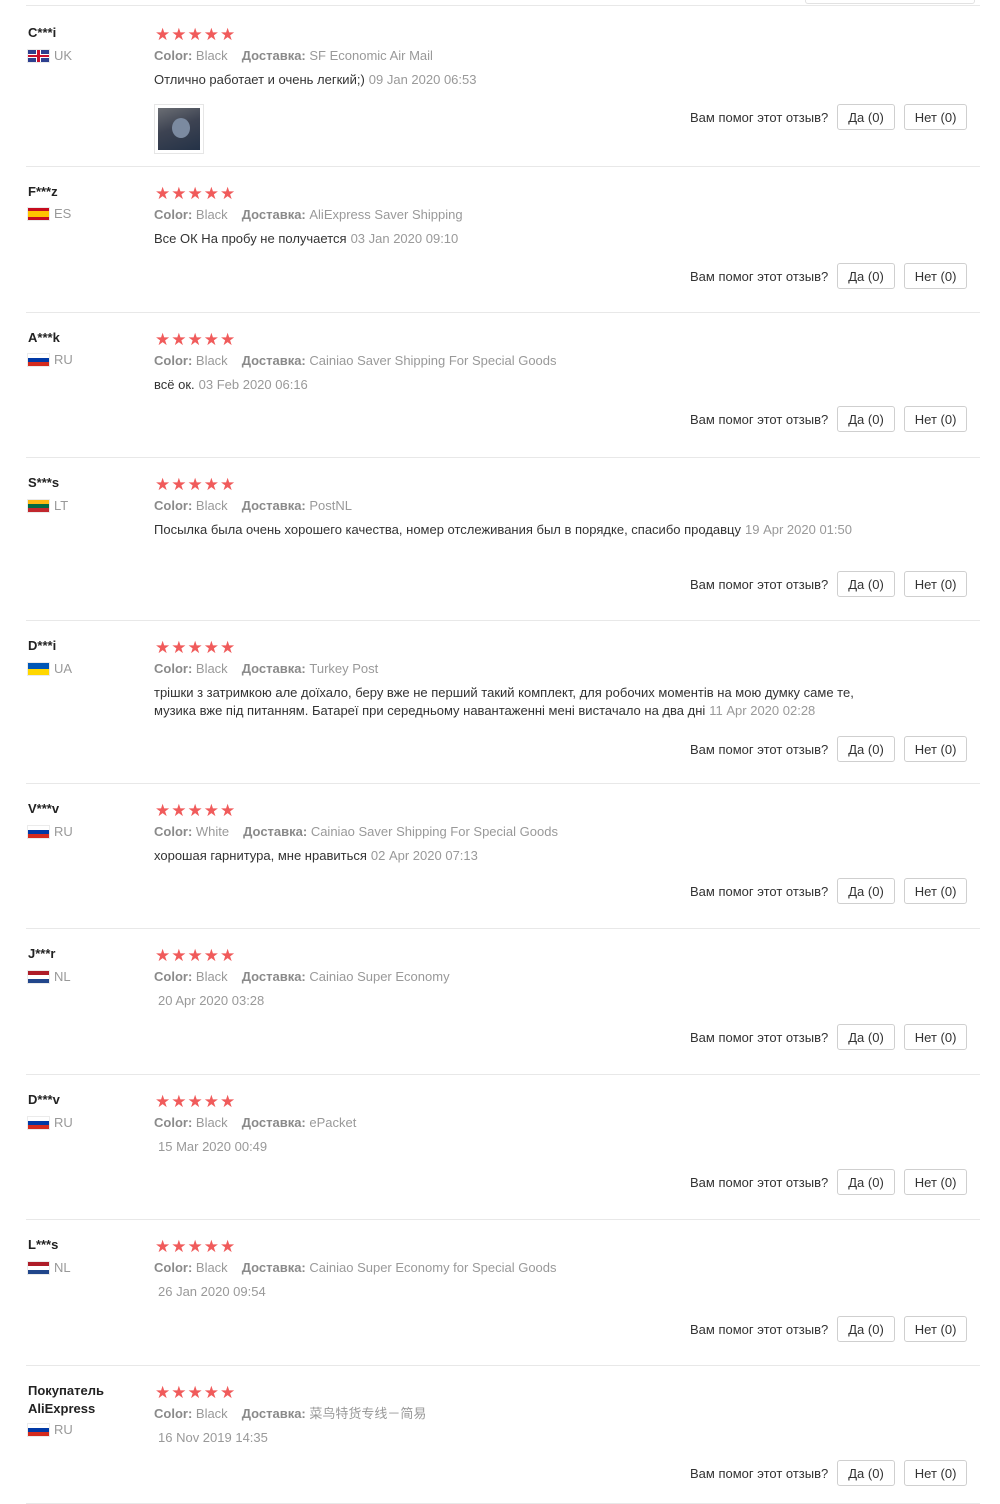 Image resolution: width=1000 pixels, height=1504 pixels. I want to click on product-attributes: Color: Black Доставка: PostNL, so click(253, 506).